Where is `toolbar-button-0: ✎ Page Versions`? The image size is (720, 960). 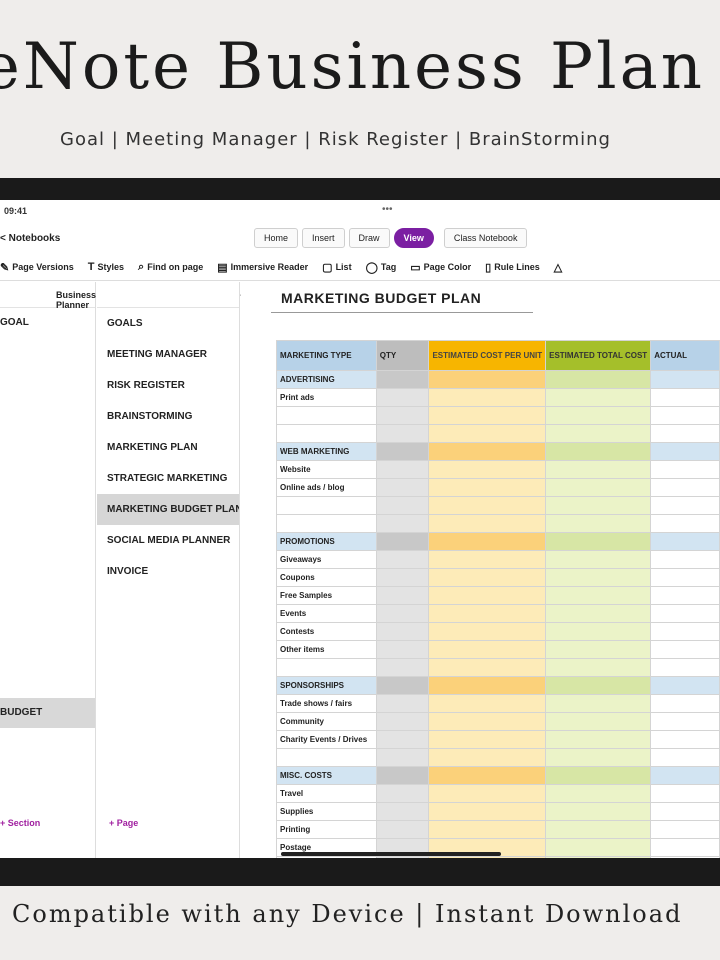
toolbar-button-0: ✎ Page Versions is located at coordinates (37, 267).